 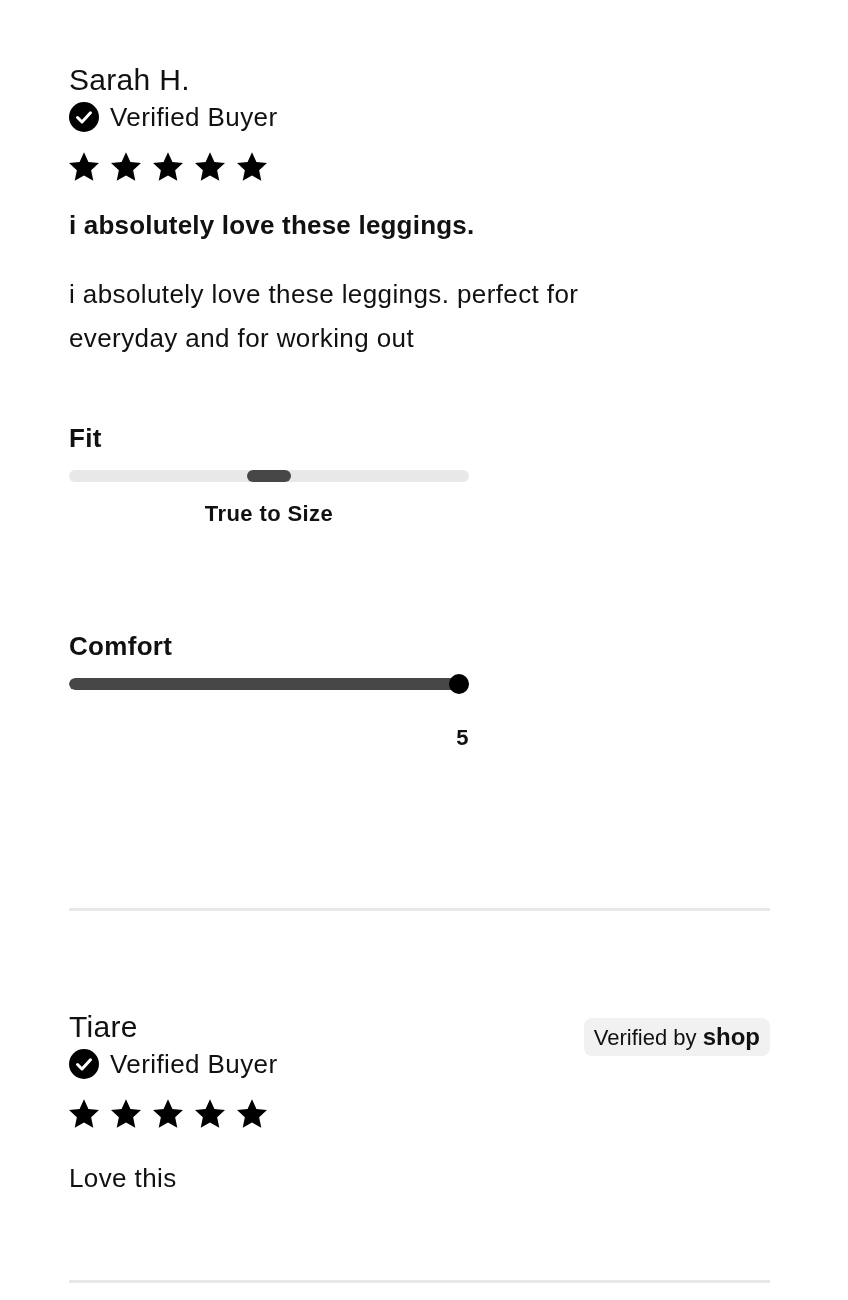 I want to click on review-text: Love this, so click(x=123, y=1178).